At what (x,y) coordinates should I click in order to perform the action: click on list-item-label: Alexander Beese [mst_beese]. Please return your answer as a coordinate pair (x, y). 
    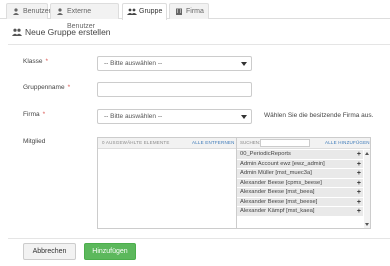
    Looking at the image, I should click on (279, 201).